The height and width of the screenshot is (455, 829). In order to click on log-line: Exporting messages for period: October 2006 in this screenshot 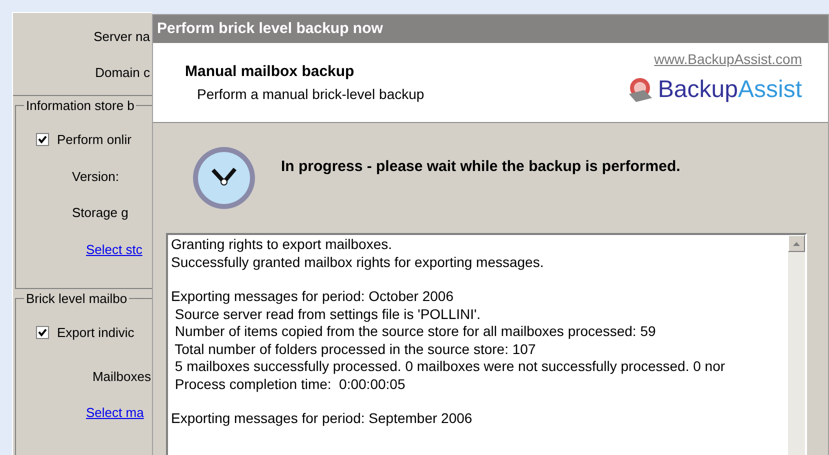, I will do `click(312, 297)`.